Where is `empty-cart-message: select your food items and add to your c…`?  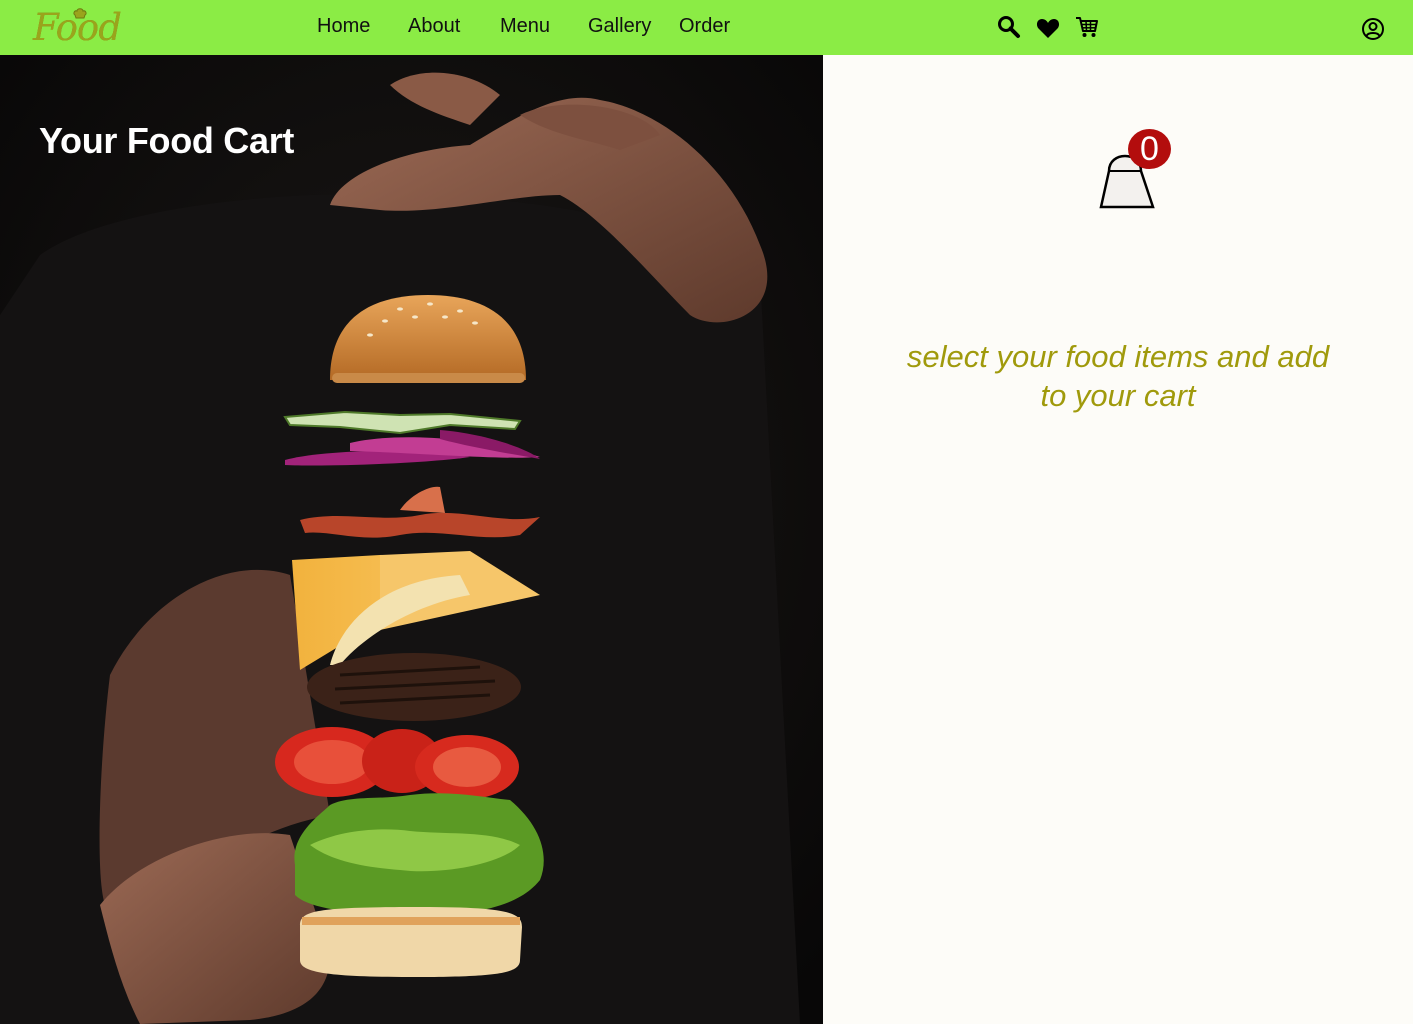
empty-cart-message: select your food items and add to your c… is located at coordinates (1118, 376).